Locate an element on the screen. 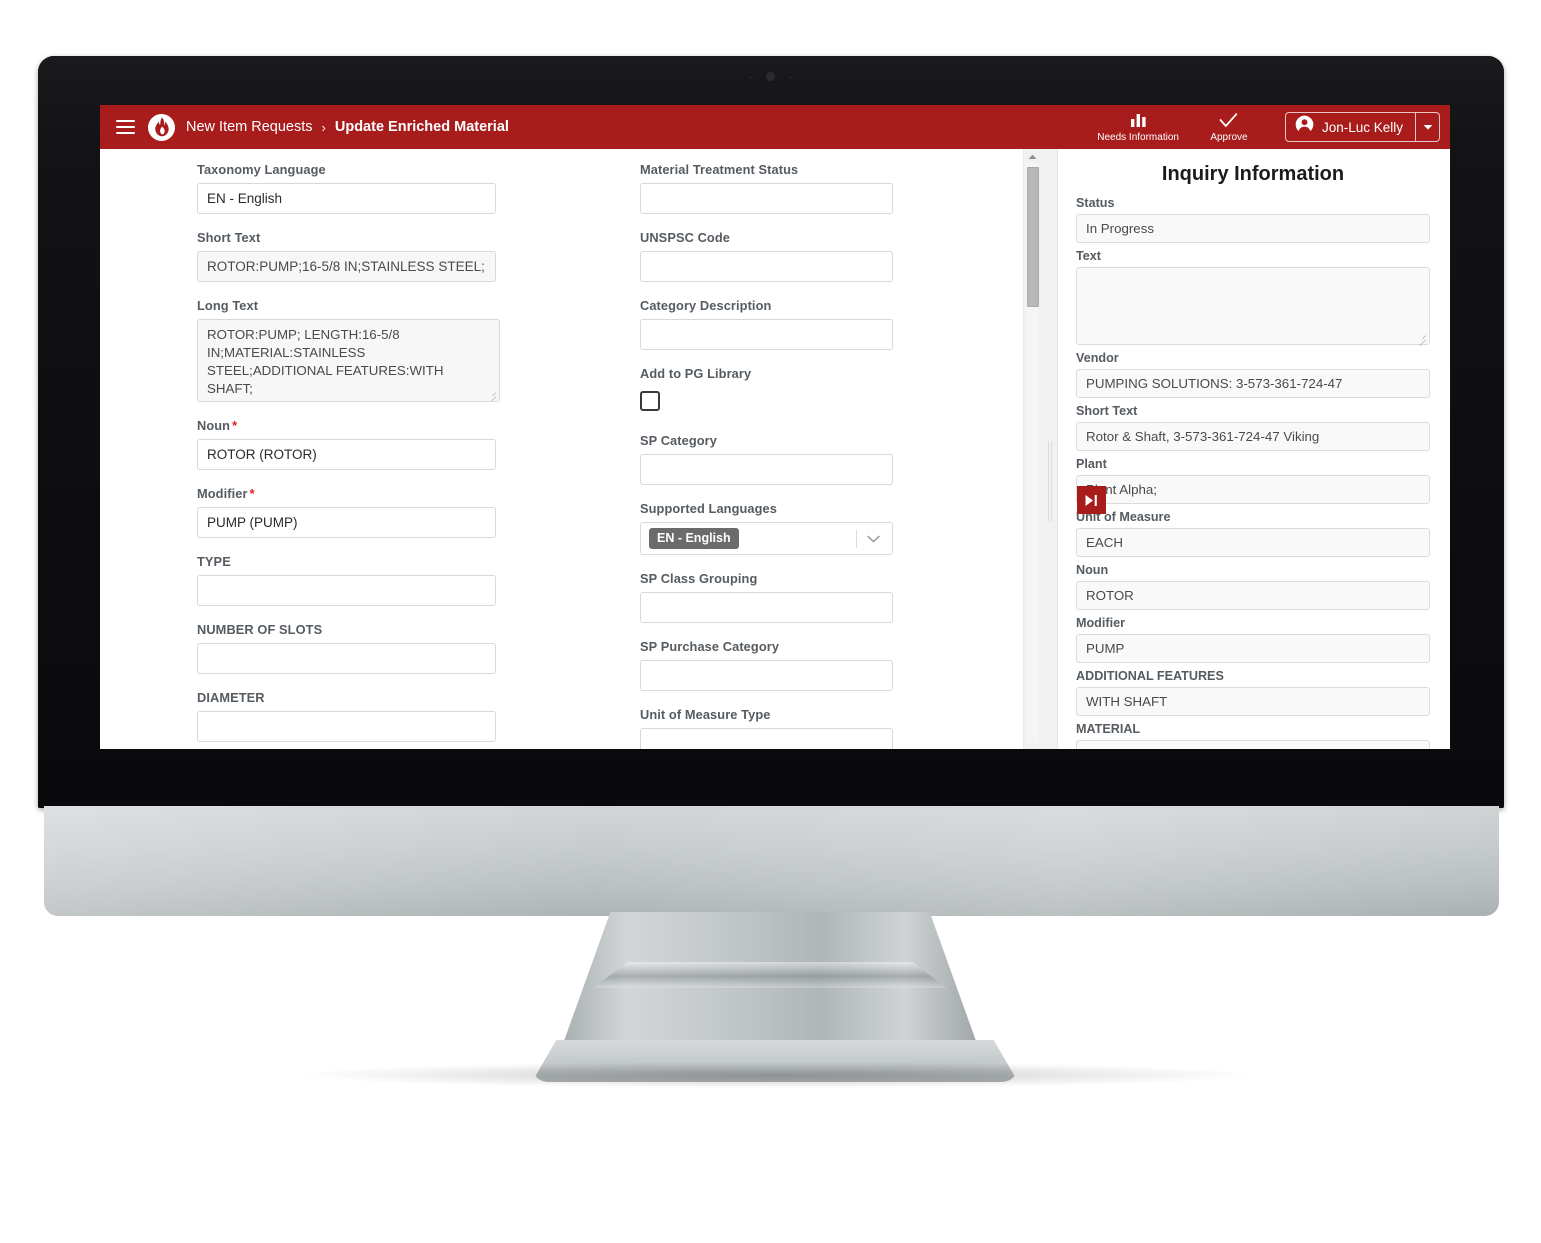 The width and height of the screenshot is (1541, 1243). field-label: Vendor is located at coordinates (1097, 358).